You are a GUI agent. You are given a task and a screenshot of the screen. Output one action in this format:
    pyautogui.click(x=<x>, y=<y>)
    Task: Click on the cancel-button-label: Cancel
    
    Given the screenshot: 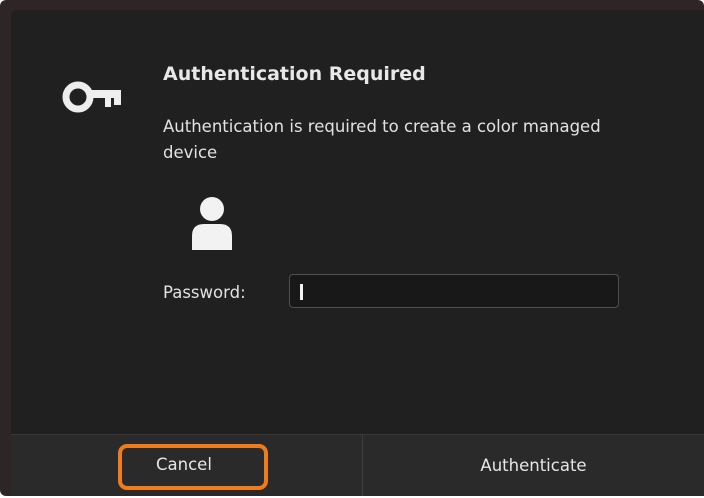 What is the action you would take?
    pyautogui.click(x=184, y=464)
    